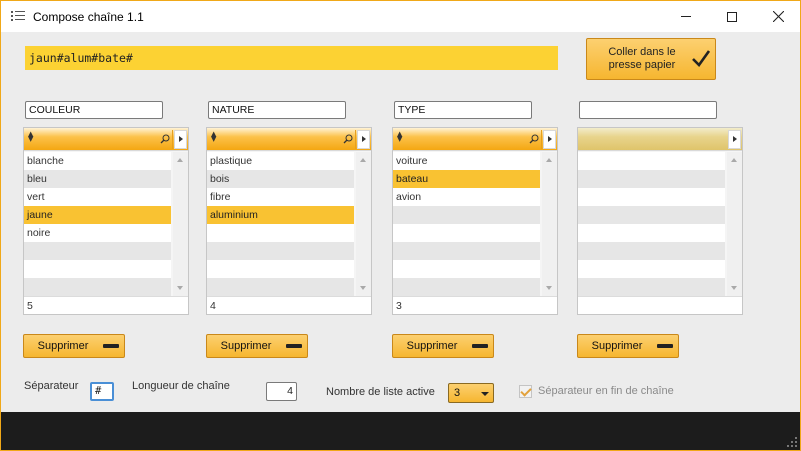 Image resolution: width=801 pixels, height=451 pixels. Describe the element at coordinates (18, 16) in the screenshot. I see `app-menu-icon` at that location.